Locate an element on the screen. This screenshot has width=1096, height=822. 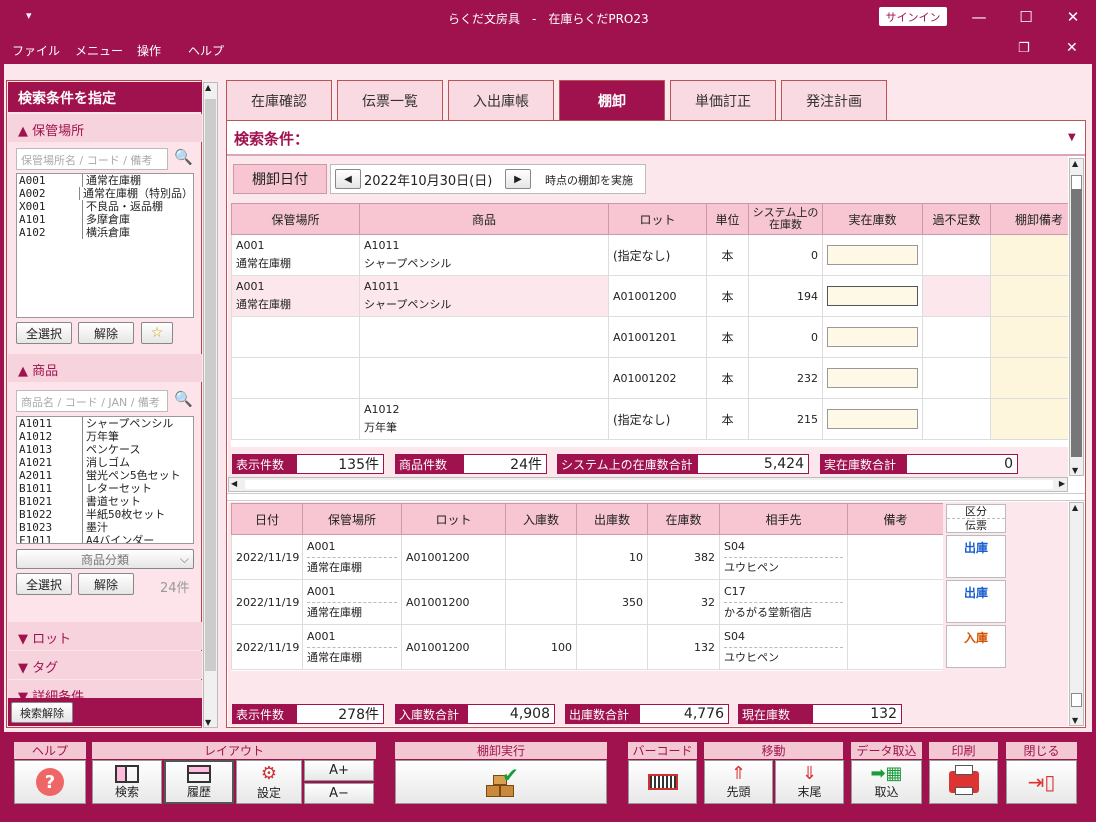
close-icon: ✕ is located at coordinates (1073, 17).